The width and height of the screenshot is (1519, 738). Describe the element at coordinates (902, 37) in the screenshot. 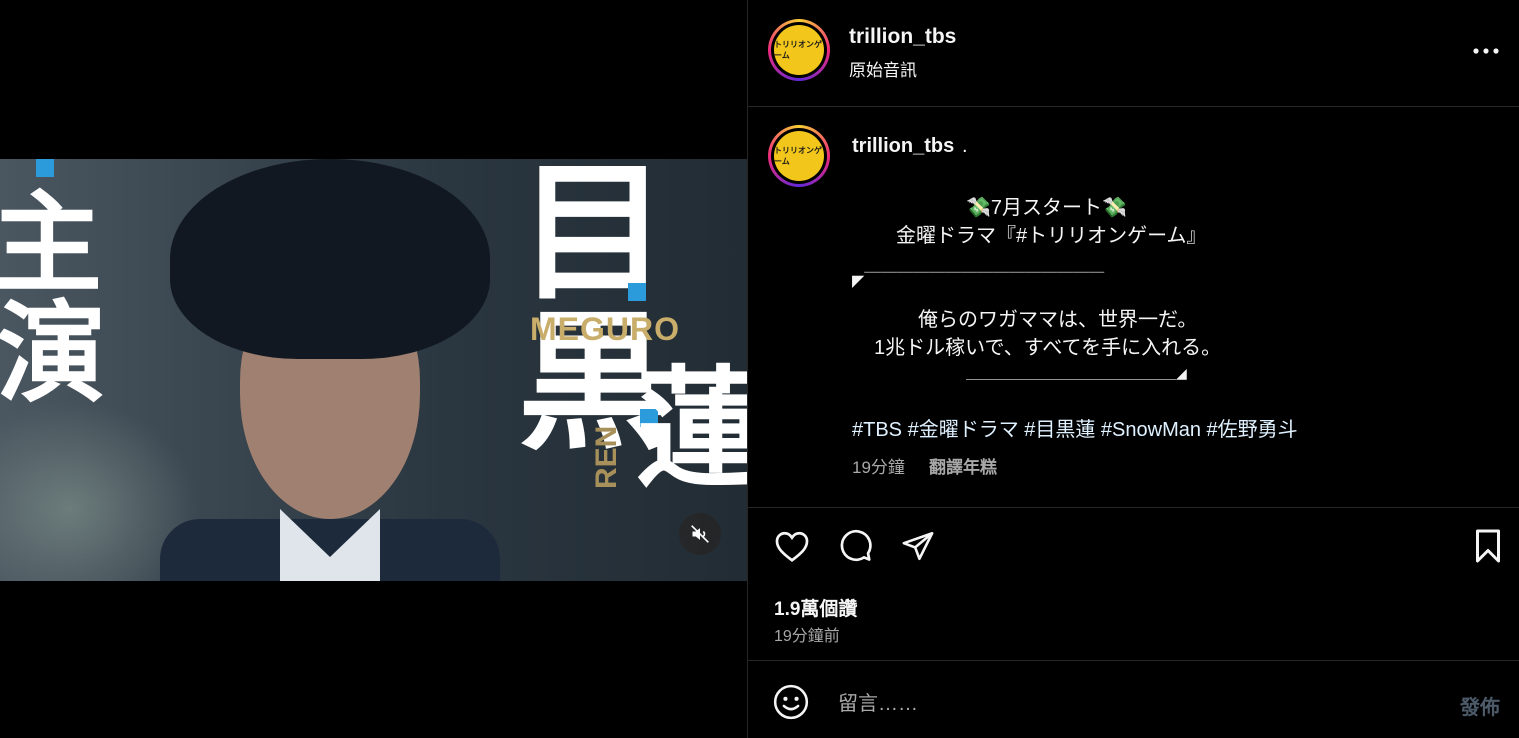

I see `header-username: trillion_tbs` at that location.